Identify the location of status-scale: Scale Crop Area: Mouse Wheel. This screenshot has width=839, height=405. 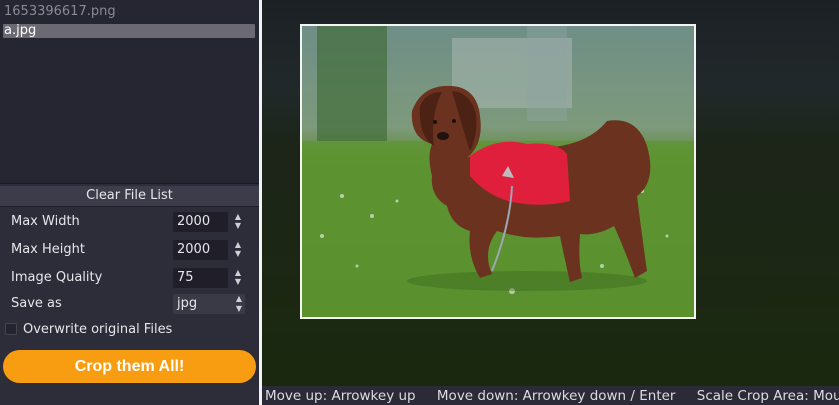
(767, 396).